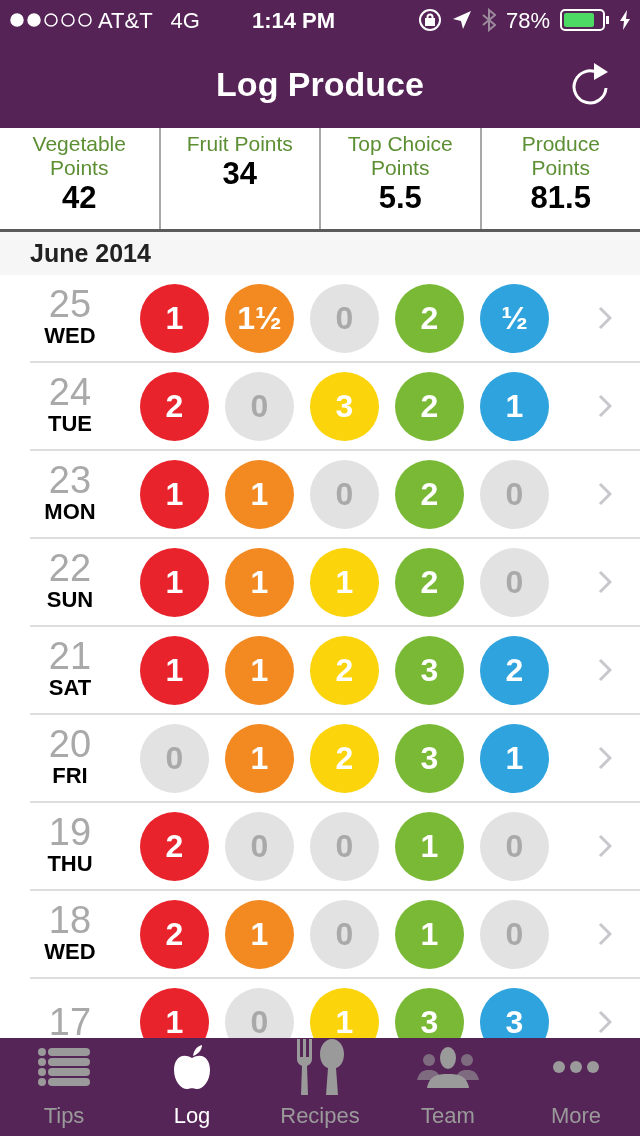 The width and height of the screenshot is (640, 1136). What do you see at coordinates (70, 424) in the screenshot?
I see `weekday: TUE` at bounding box center [70, 424].